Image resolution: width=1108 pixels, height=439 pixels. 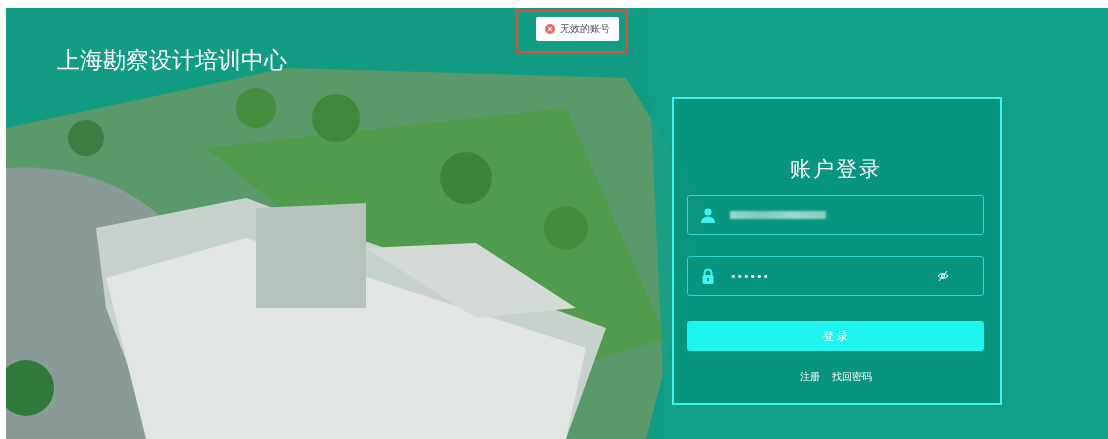 What do you see at coordinates (835, 215) in the screenshot?
I see `username-field` at bounding box center [835, 215].